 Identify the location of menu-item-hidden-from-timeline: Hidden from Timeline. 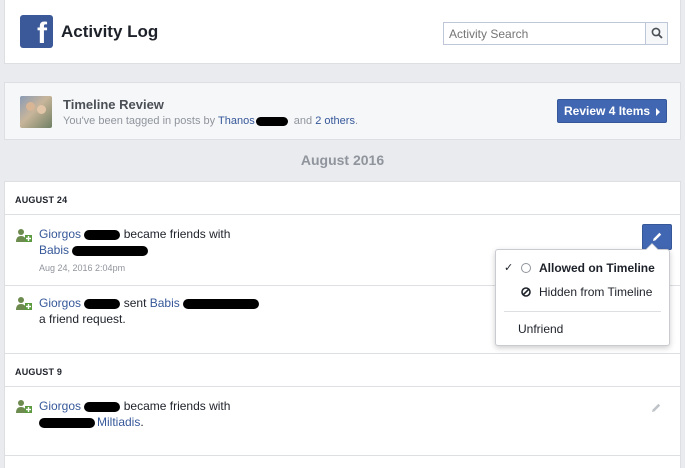
(582, 292).